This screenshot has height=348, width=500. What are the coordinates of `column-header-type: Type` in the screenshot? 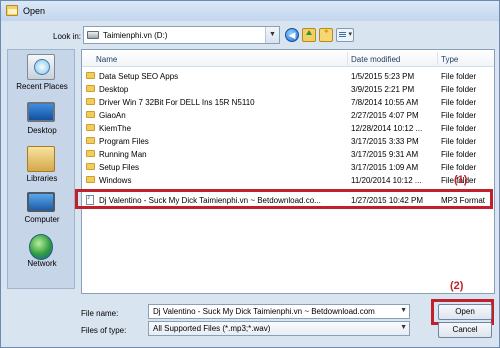 It's located at (449, 59).